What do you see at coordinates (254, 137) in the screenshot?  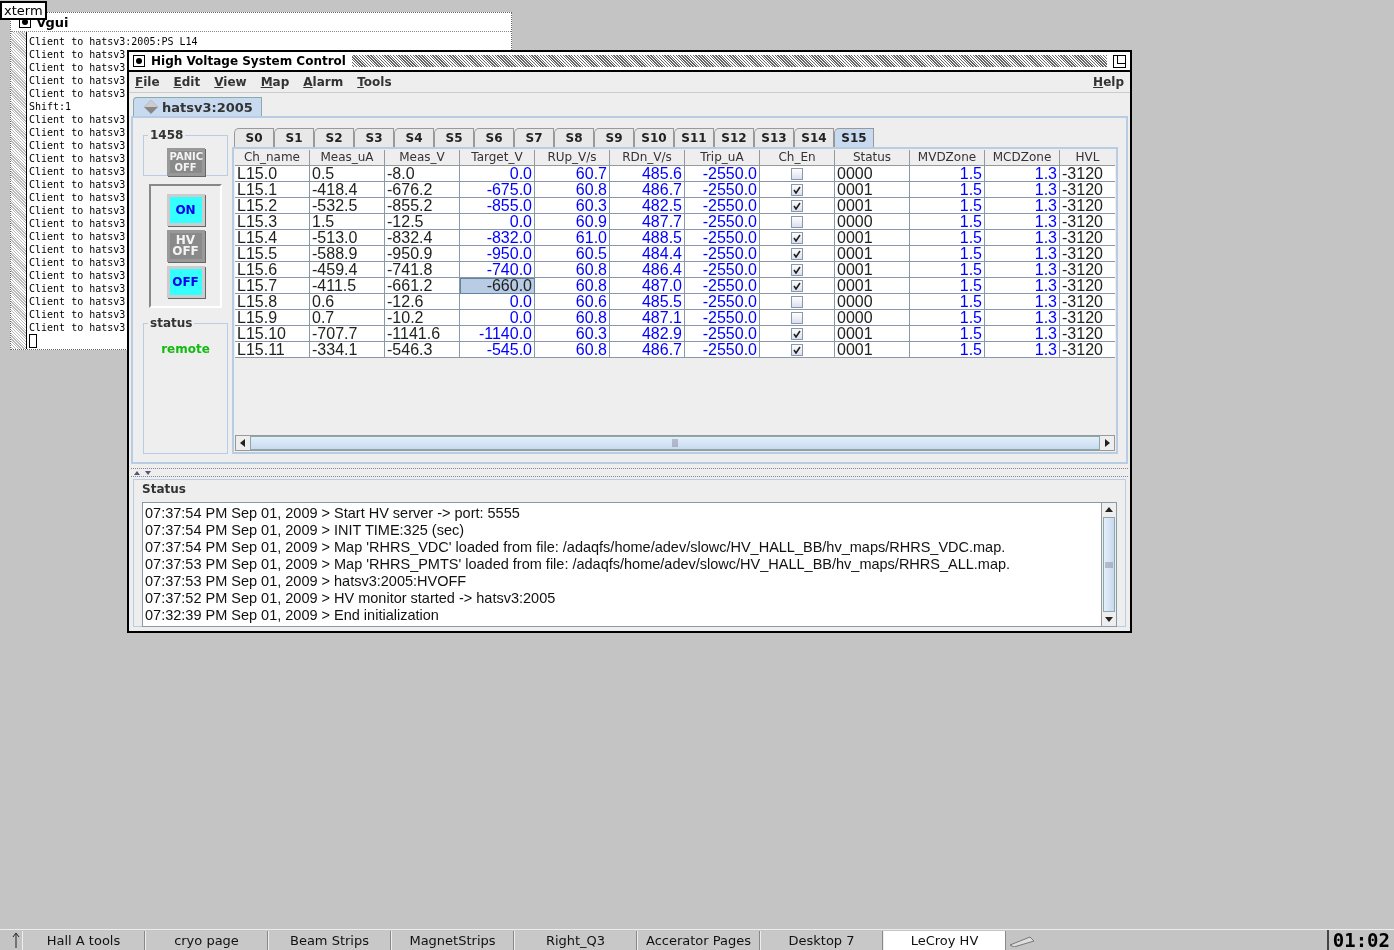 I see `slot-tab: S0` at bounding box center [254, 137].